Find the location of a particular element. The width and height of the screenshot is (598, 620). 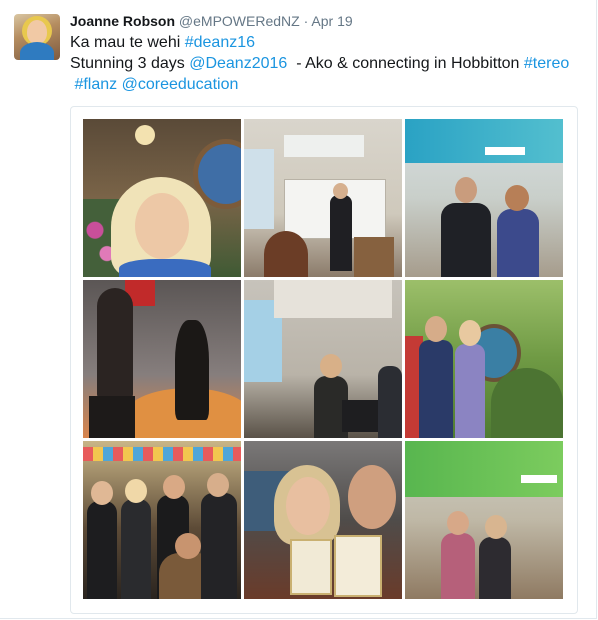

person-2-head is located at coordinates (136, 491).